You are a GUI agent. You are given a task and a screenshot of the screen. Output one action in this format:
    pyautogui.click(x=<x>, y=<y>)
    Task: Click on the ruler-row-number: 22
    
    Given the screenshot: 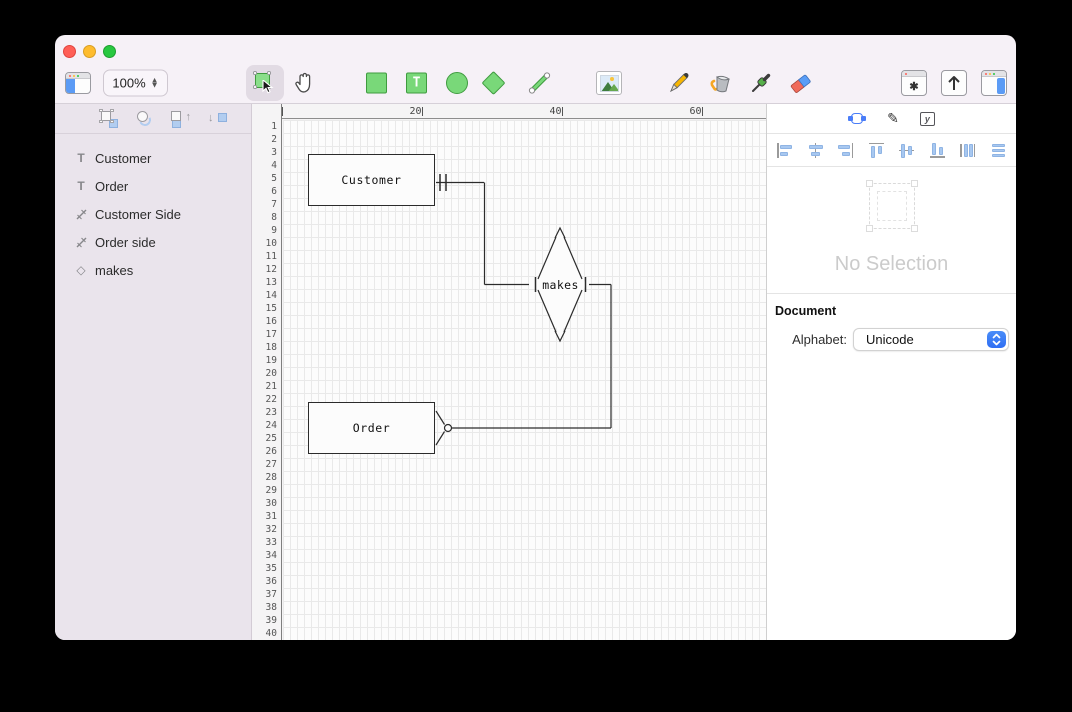 What is the action you would take?
    pyautogui.click(x=271, y=399)
    